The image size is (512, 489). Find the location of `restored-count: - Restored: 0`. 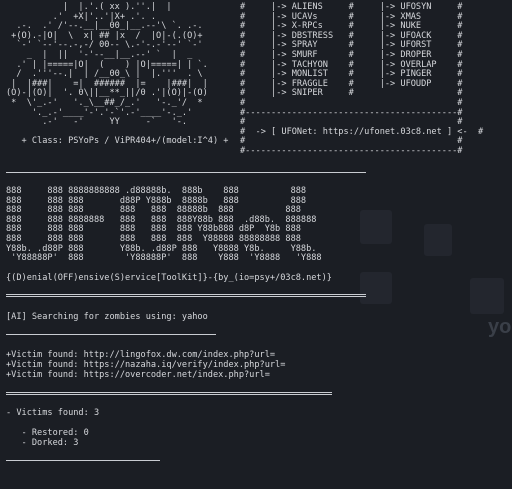

restored-count: - Restored: 0 is located at coordinates (47, 433).